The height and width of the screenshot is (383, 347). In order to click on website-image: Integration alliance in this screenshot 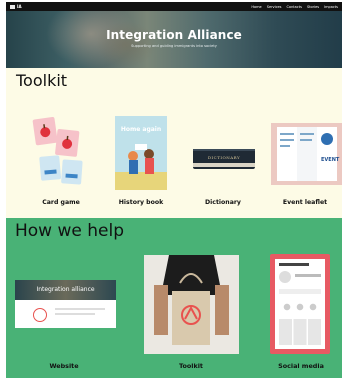, I will do `click(65, 304)`.